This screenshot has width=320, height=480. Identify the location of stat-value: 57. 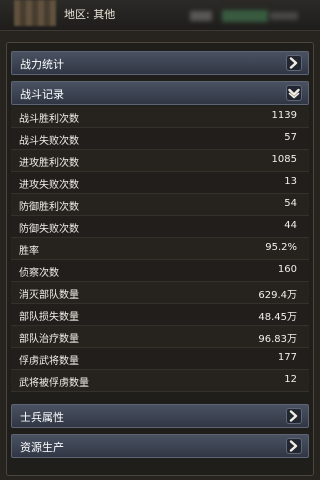
(290, 137).